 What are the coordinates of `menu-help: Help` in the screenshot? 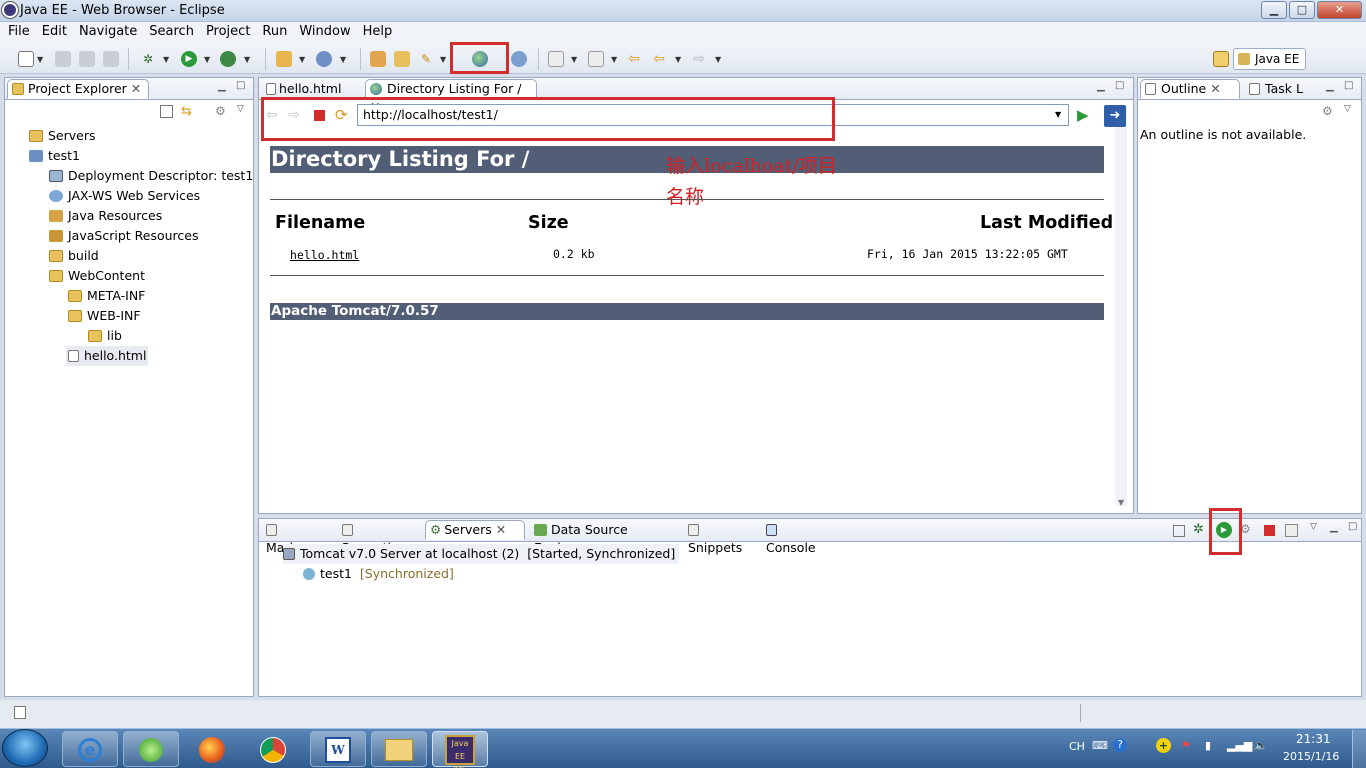 It's located at (378, 30).